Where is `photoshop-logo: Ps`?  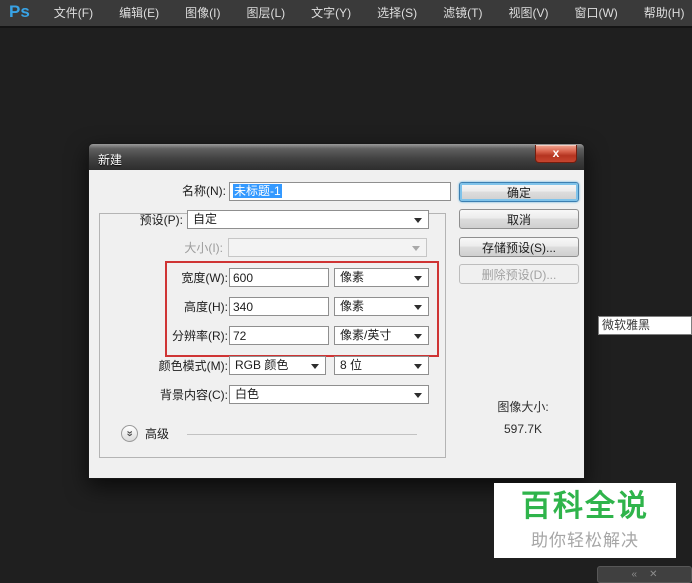 photoshop-logo: Ps is located at coordinates (19, 11).